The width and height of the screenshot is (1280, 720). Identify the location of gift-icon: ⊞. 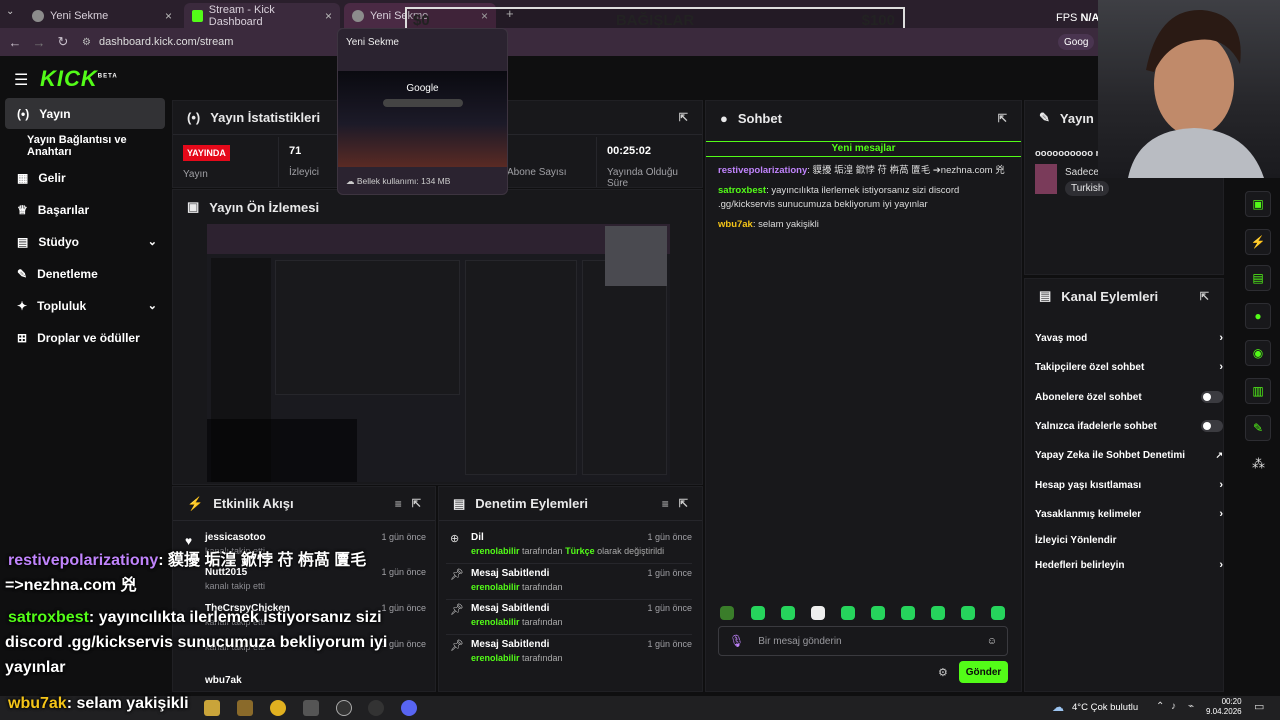
(22, 337).